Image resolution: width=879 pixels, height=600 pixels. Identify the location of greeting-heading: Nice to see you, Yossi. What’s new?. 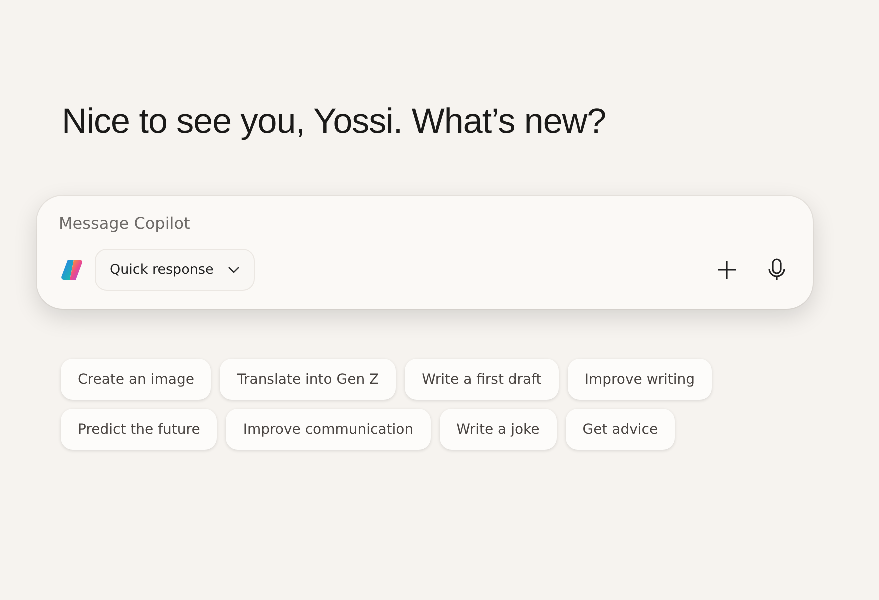
(335, 122).